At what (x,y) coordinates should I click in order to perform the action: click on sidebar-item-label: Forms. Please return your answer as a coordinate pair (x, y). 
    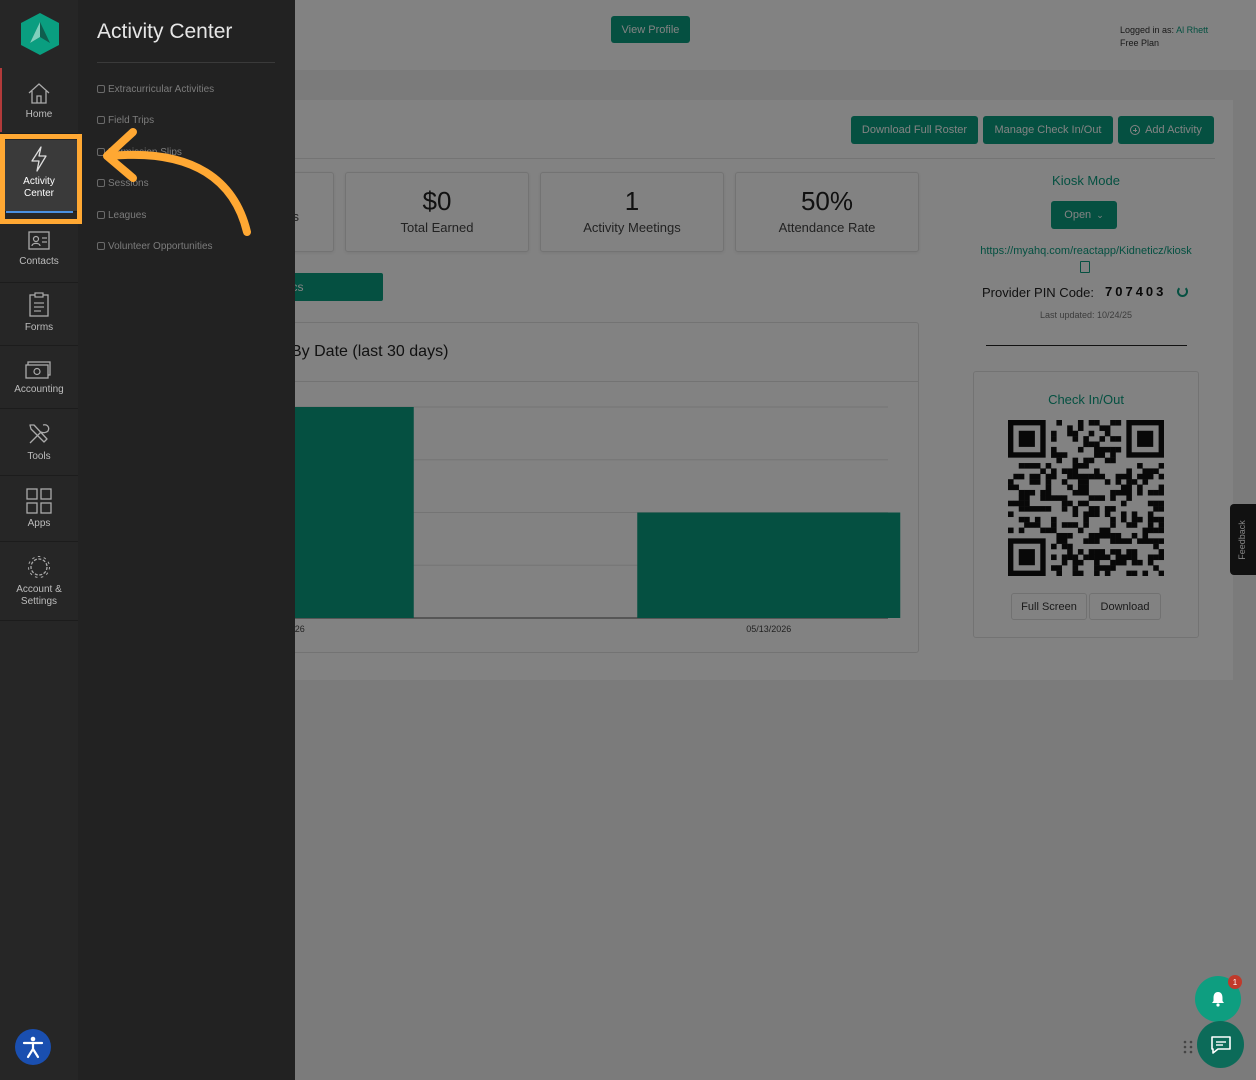
    Looking at the image, I should click on (39, 327).